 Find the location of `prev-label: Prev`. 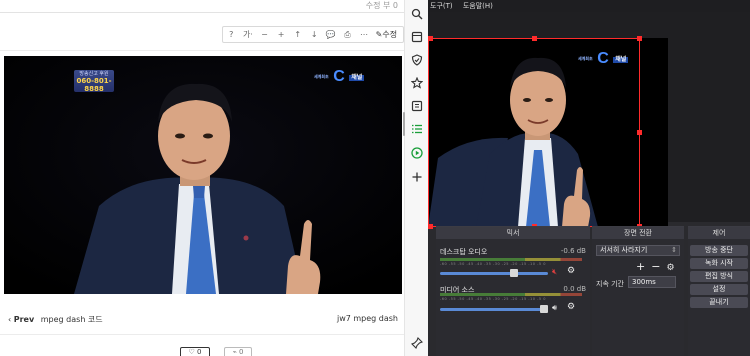

prev-label: Prev is located at coordinates (24, 319).